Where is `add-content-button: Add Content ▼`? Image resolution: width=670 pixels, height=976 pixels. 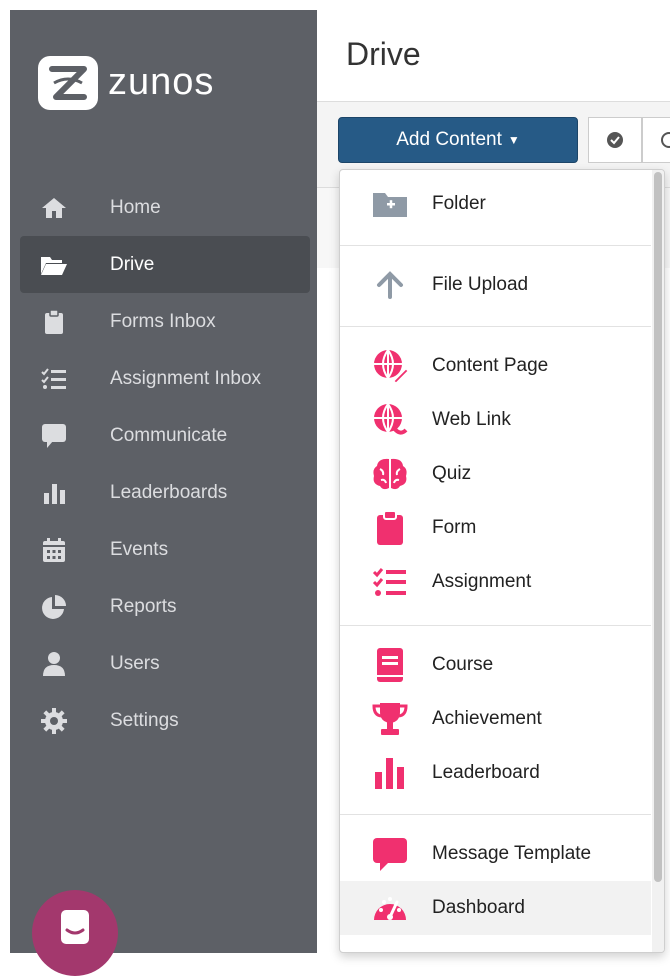
add-content-button: Add Content ▼ is located at coordinates (458, 140).